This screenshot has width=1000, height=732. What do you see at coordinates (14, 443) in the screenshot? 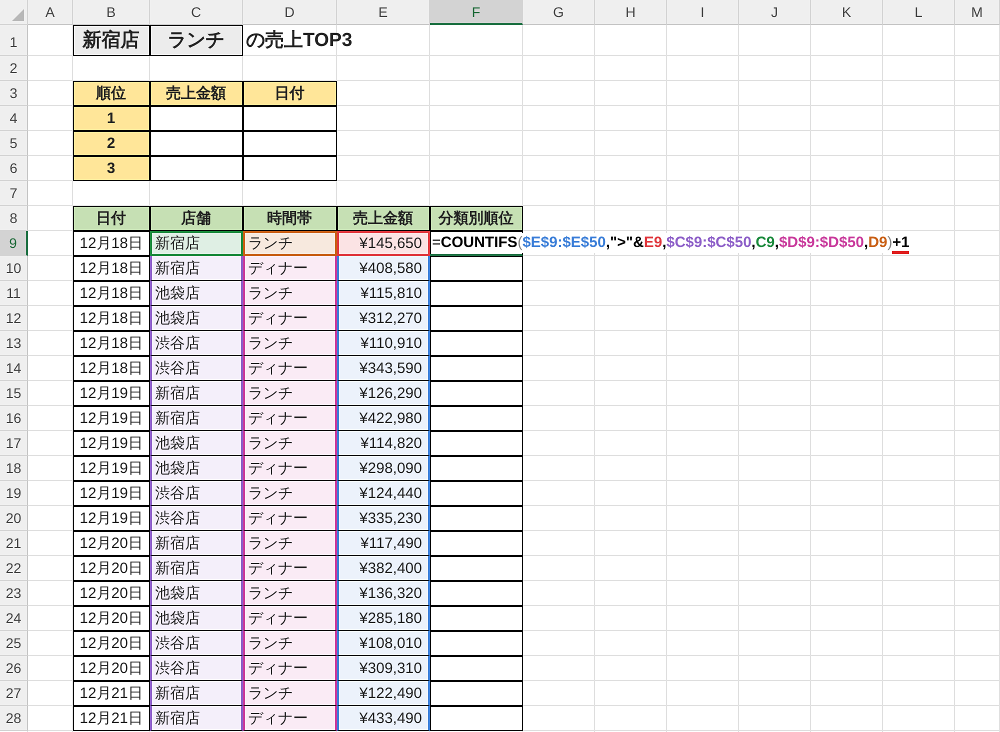
I see `row-header: 17` at bounding box center [14, 443].